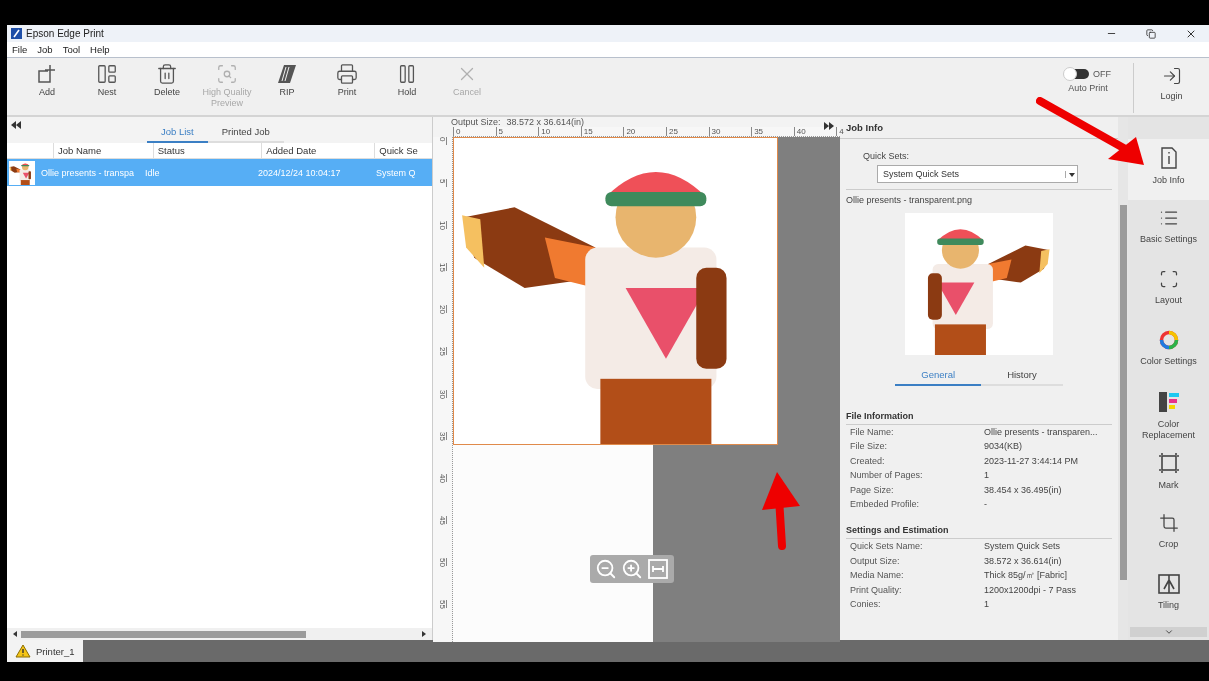  Describe the element at coordinates (100, 49) in the screenshot. I see `menu-item: Help` at that location.